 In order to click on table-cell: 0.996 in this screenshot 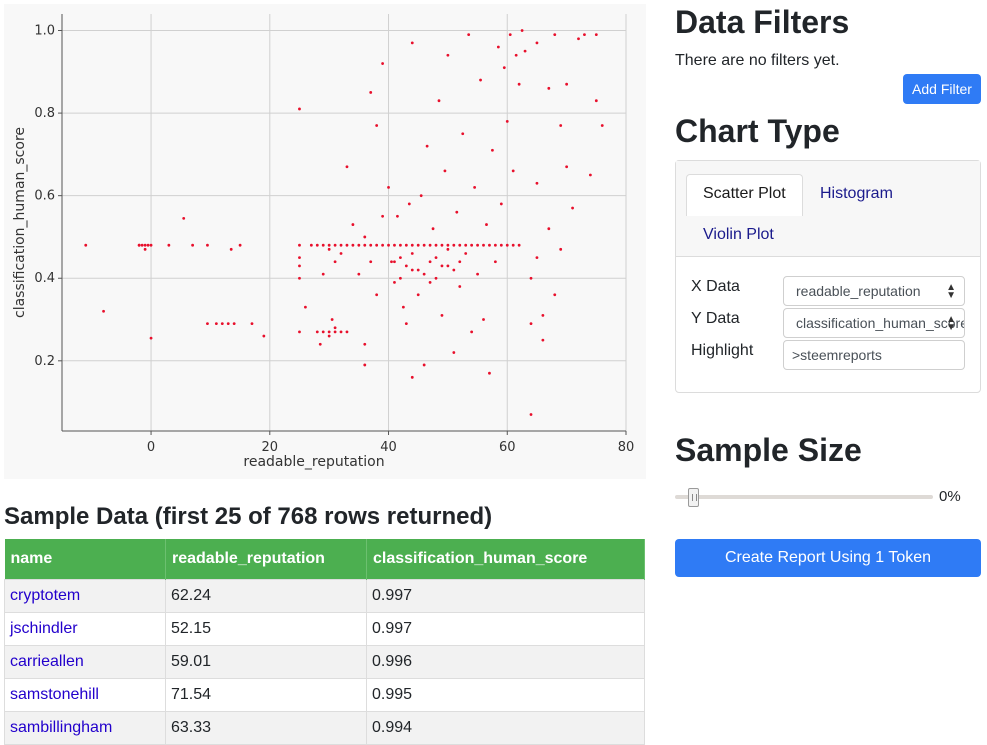, I will do `click(505, 661)`.